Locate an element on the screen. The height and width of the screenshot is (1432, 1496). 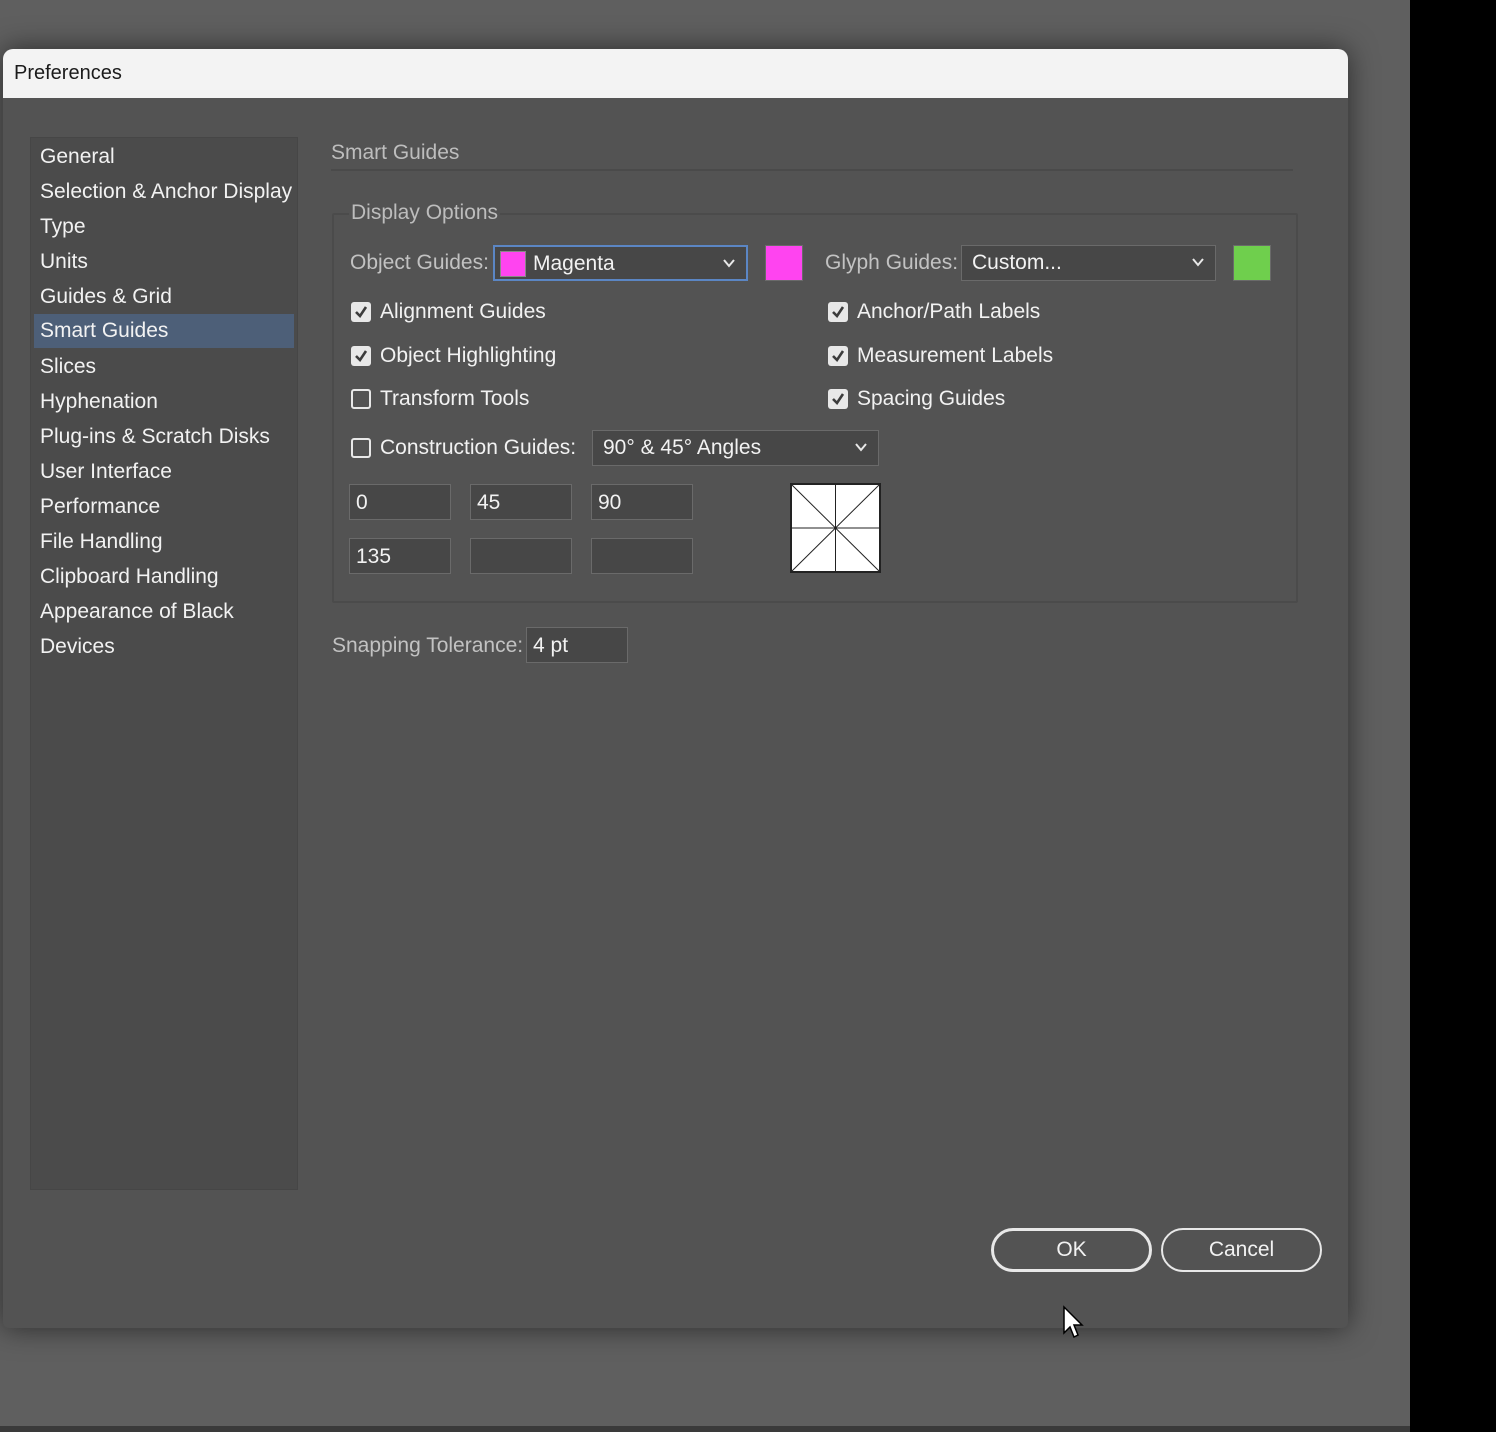
sidebar-item-label: Selection & Anchor Display is located at coordinates (166, 191).